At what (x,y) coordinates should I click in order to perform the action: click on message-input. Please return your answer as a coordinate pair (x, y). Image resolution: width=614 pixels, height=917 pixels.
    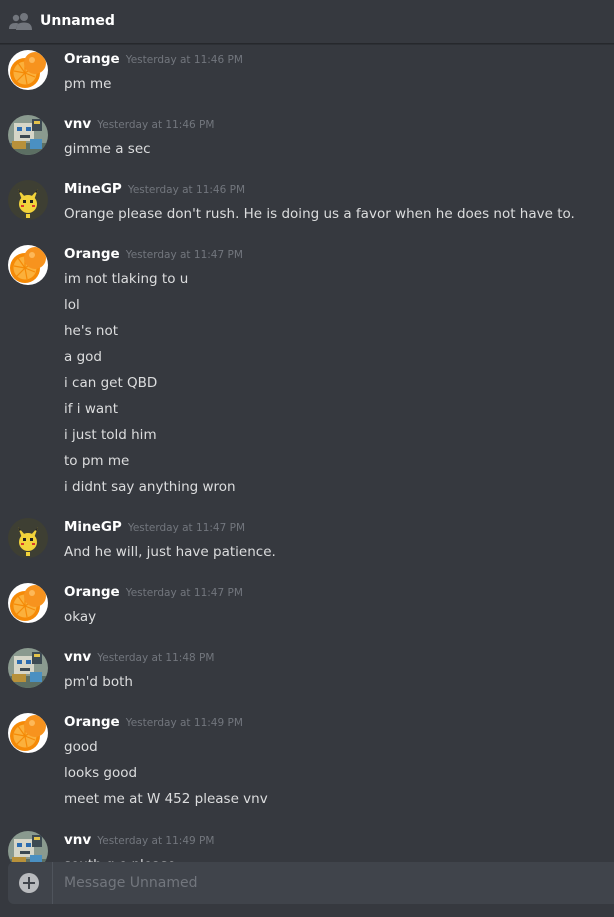
    Looking at the image, I should click on (334, 883).